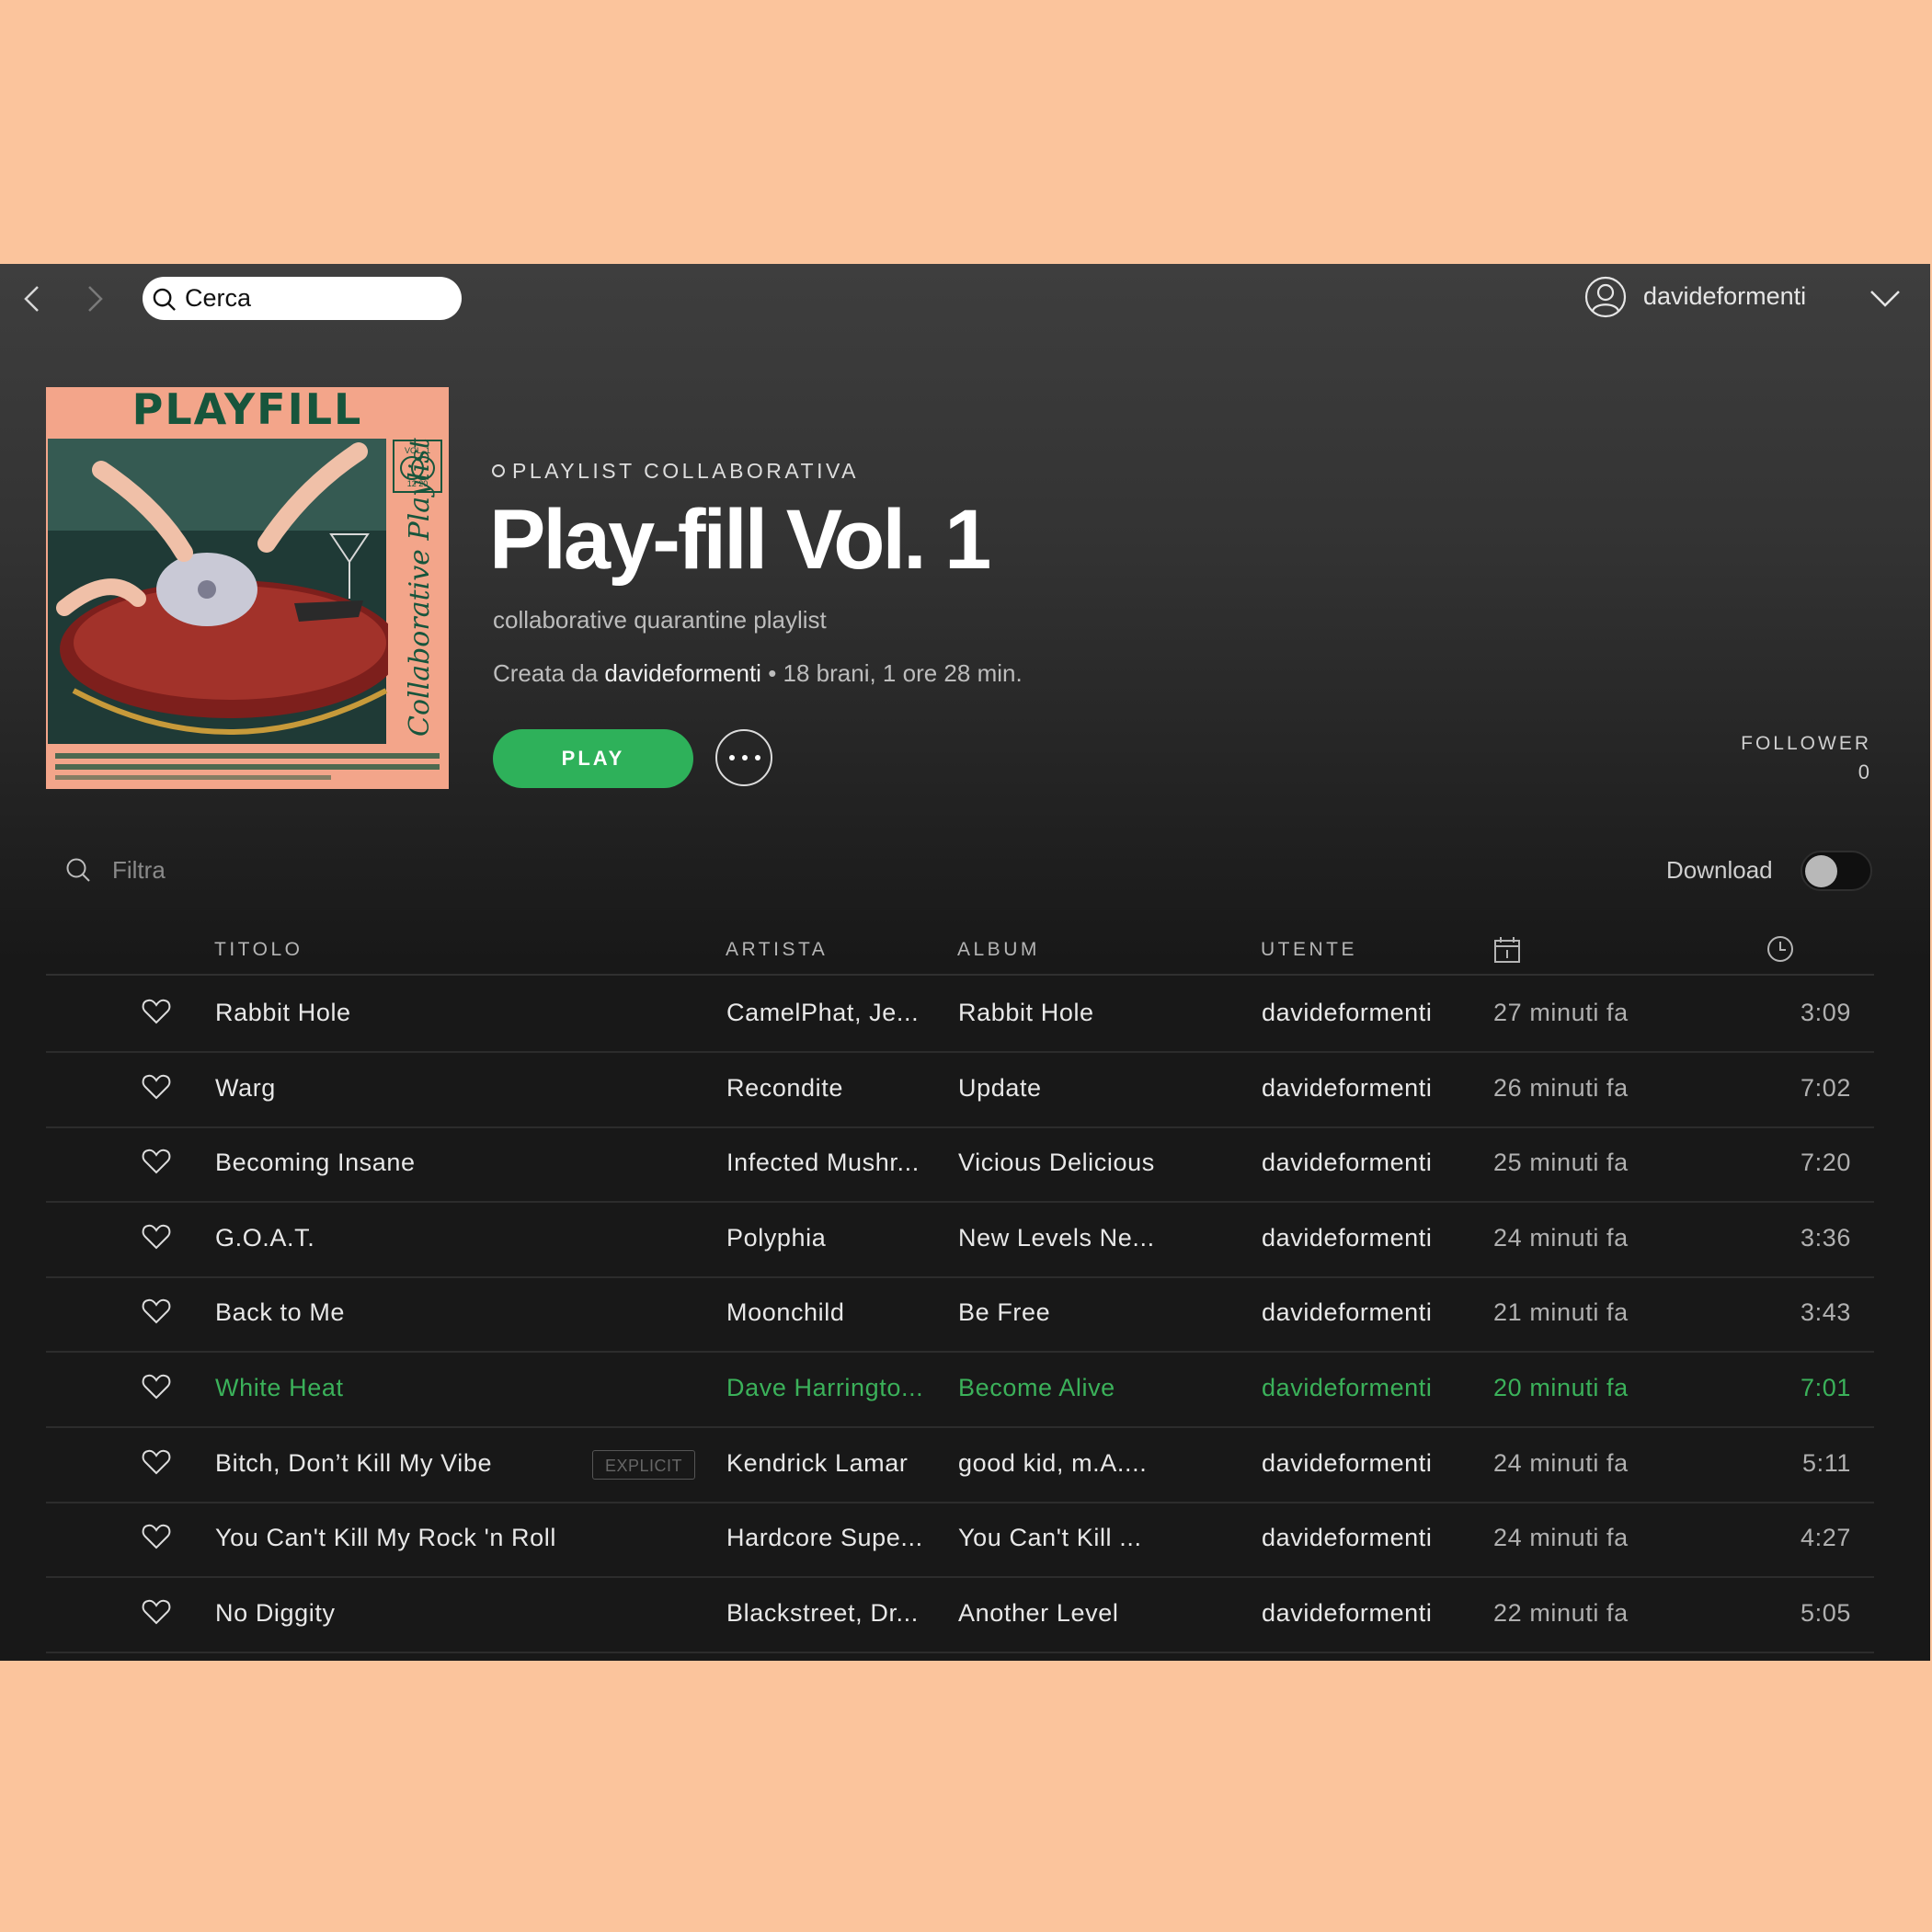 The image size is (1932, 1932). I want to click on column-title: TITOLO, so click(258, 950).